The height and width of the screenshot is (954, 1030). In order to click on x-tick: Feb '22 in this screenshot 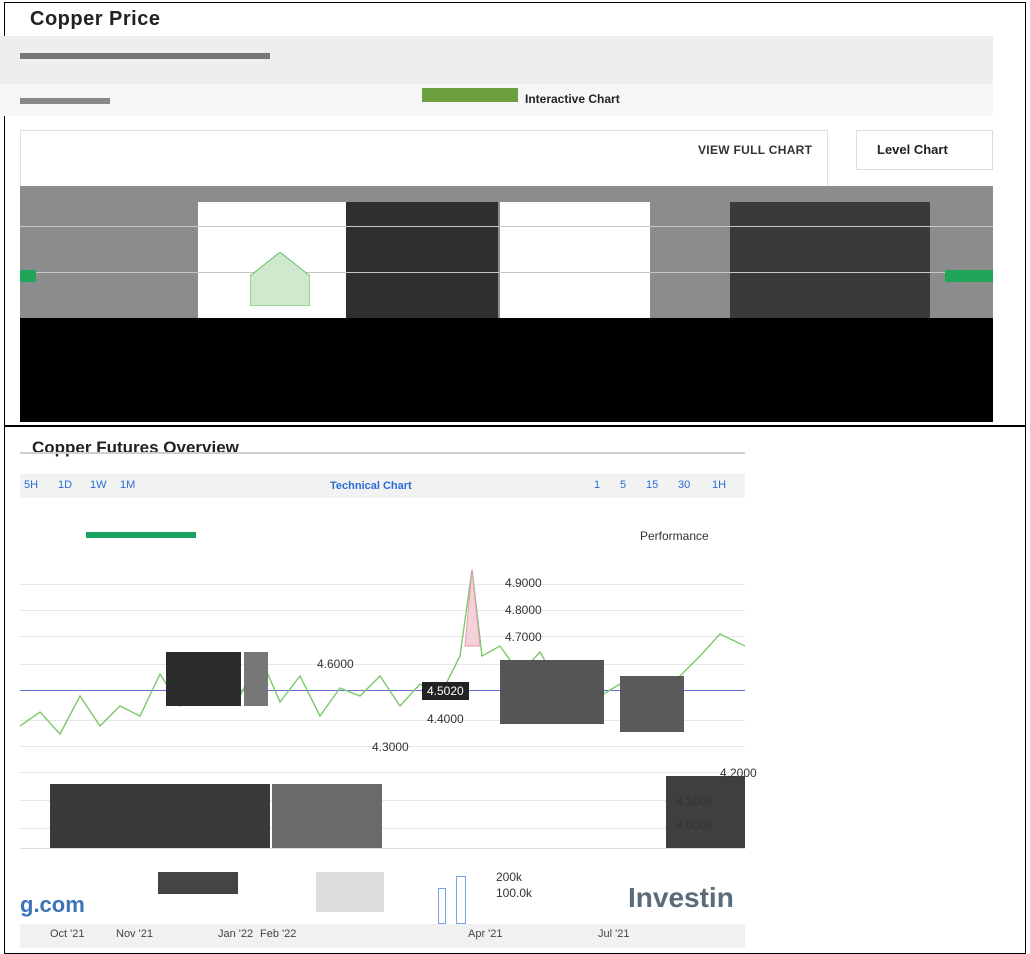, I will do `click(278, 934)`.